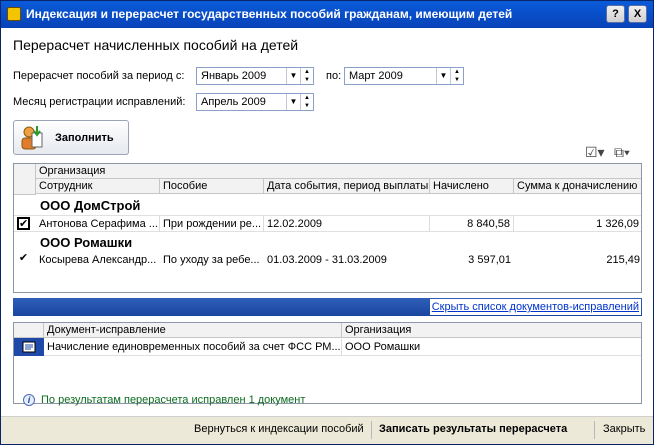 Image resolution: width=654 pixels, height=445 pixels. Describe the element at coordinates (577, 260) in the screenshot. I see `cell-extra: 215,49` at that location.